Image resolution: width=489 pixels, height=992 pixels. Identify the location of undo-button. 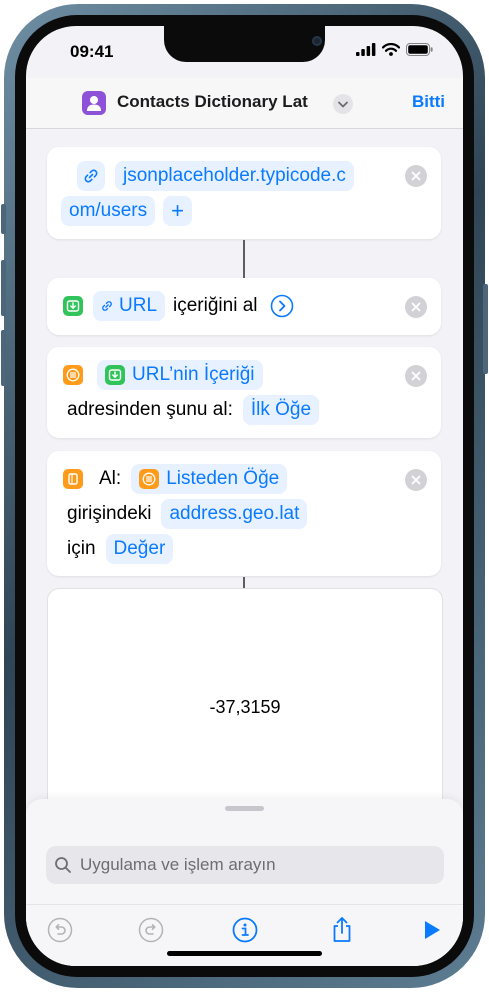
(60, 930).